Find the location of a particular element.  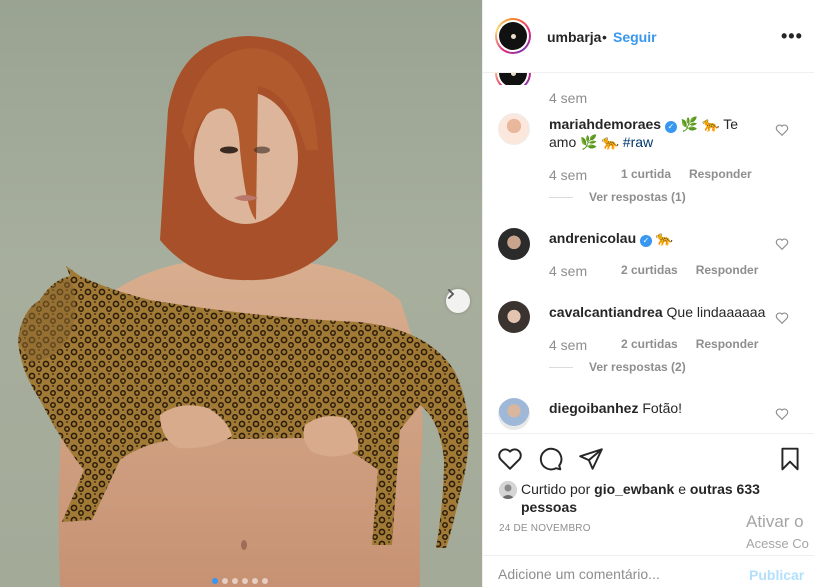

comment-meta: 4 sem 1 curtida Responder is located at coordinates (659, 175).